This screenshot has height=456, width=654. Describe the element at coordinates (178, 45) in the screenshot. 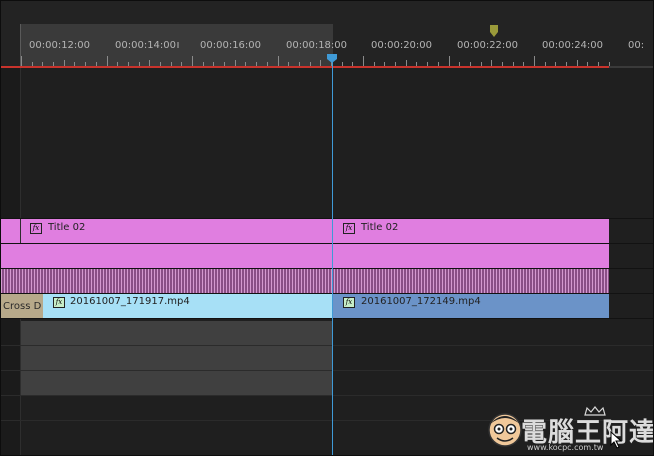

I see `in-point-marker` at that location.